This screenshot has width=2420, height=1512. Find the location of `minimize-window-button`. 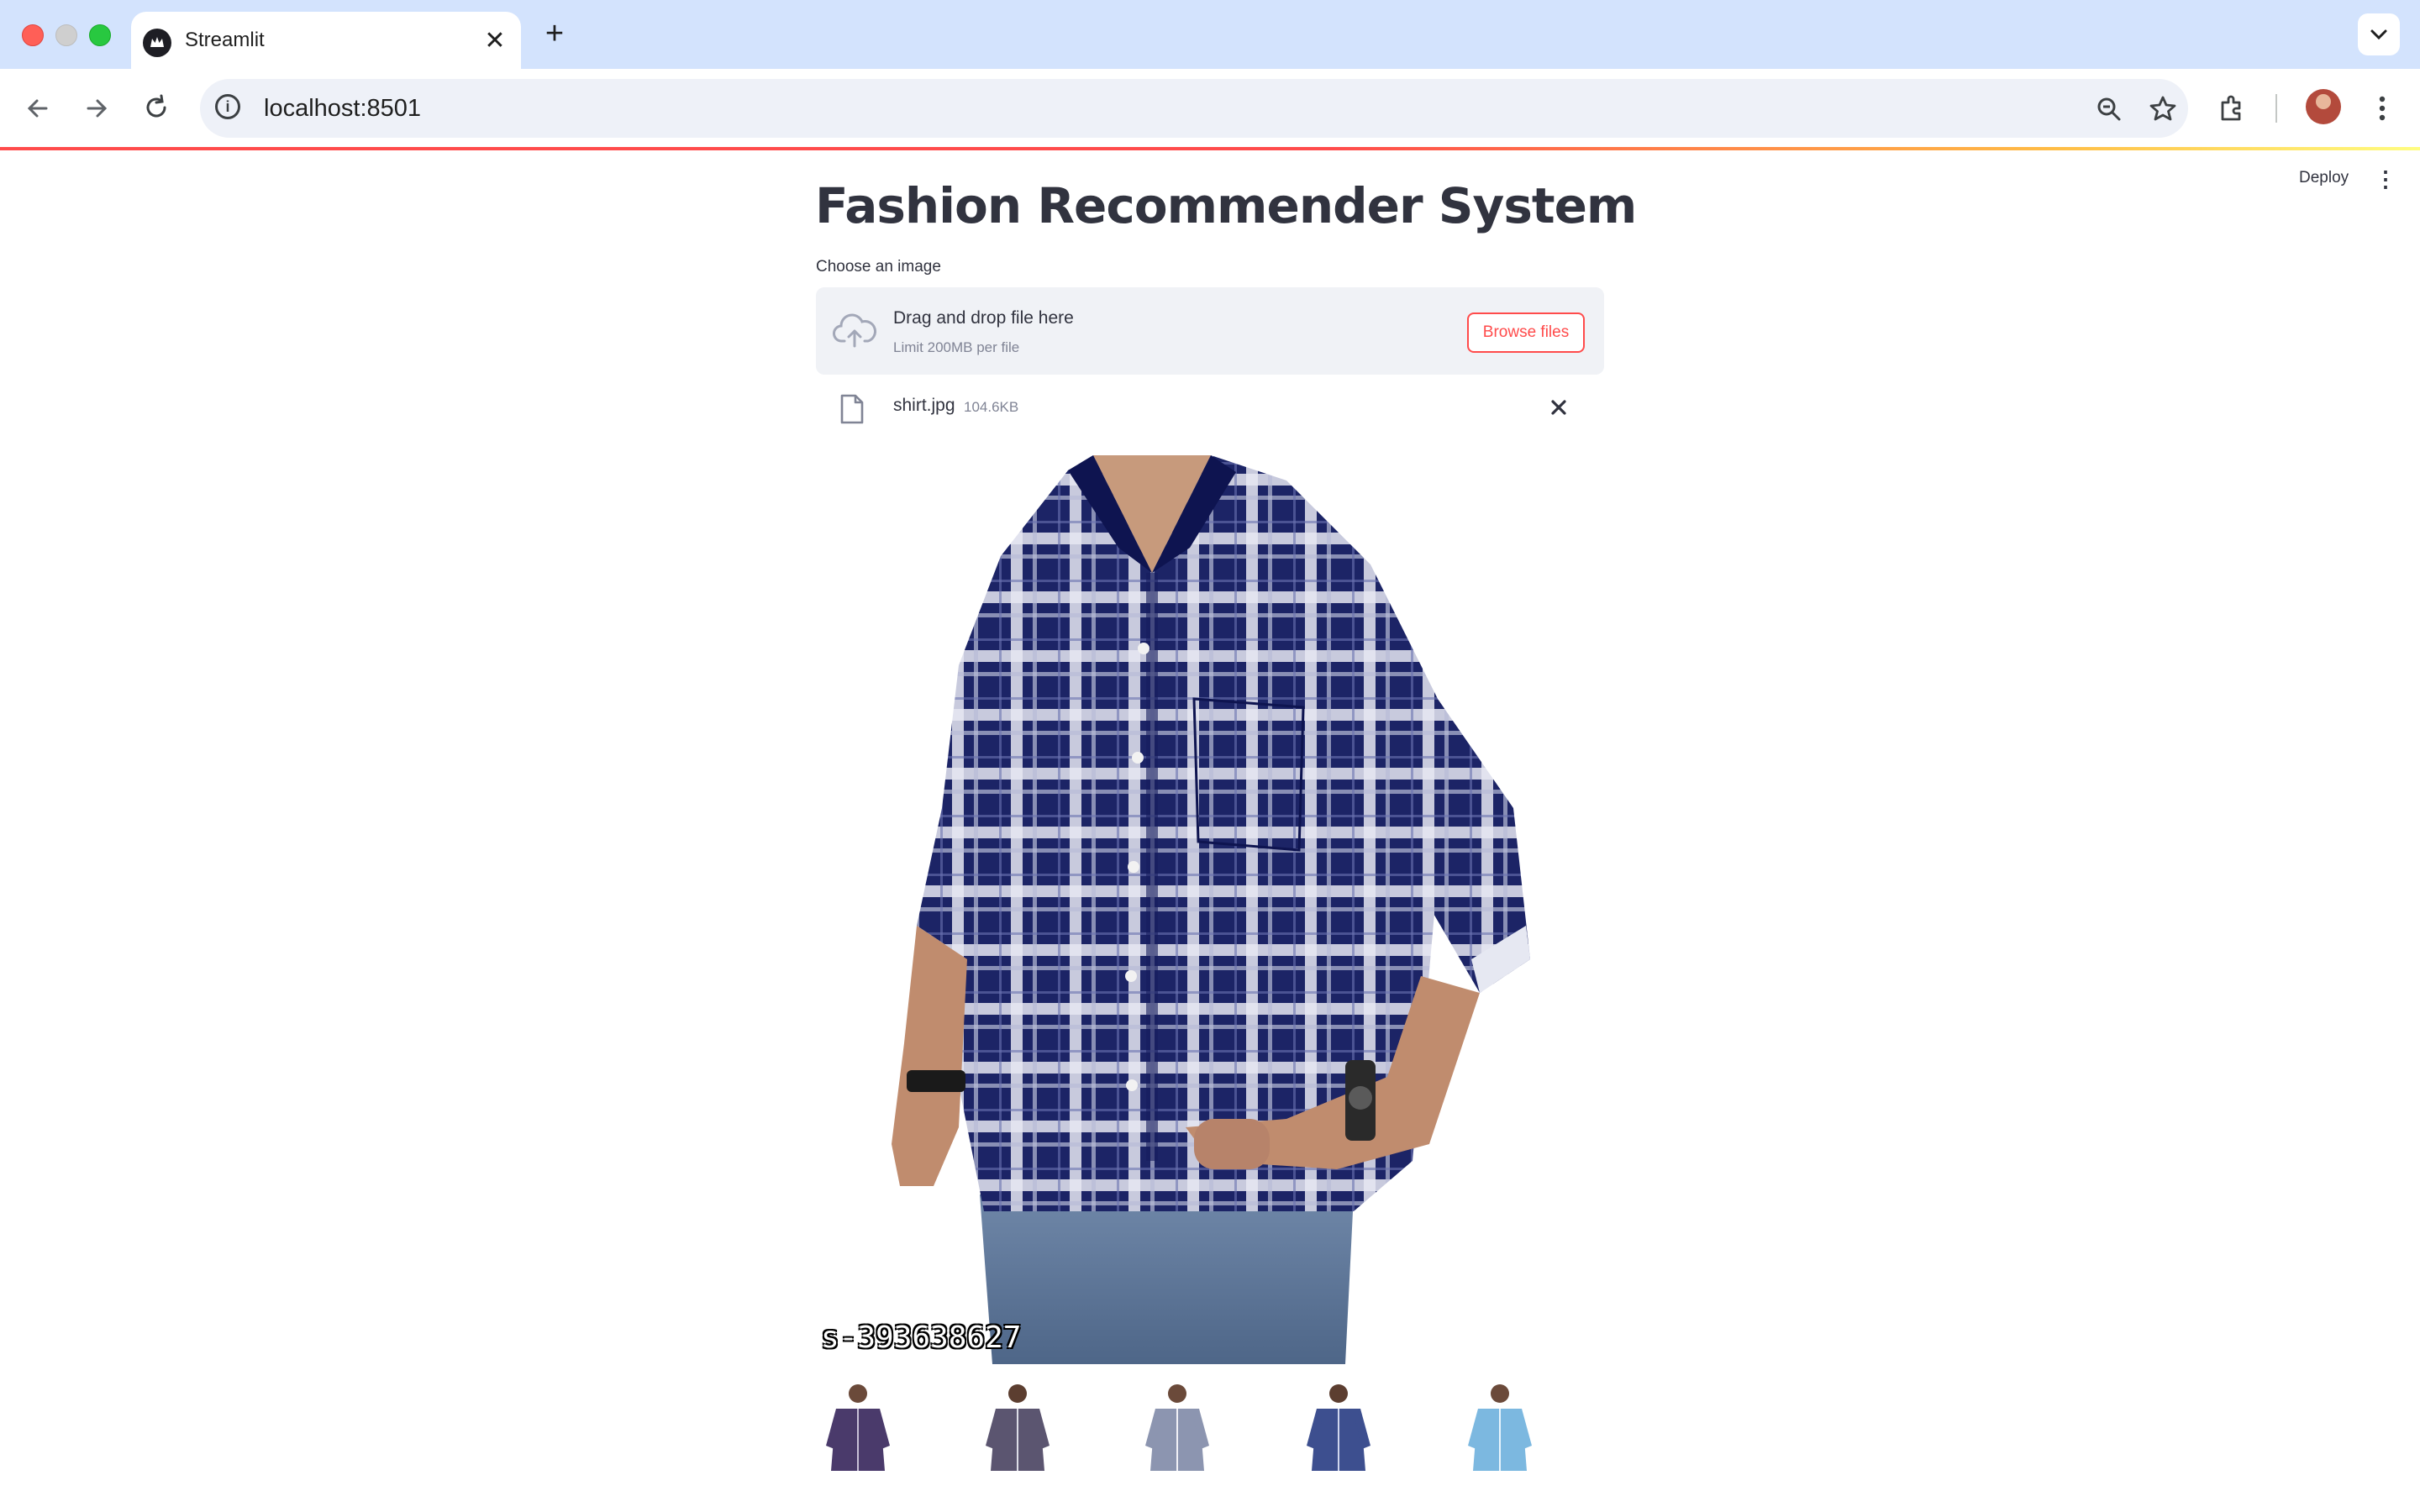

minimize-window-button is located at coordinates (66, 35).